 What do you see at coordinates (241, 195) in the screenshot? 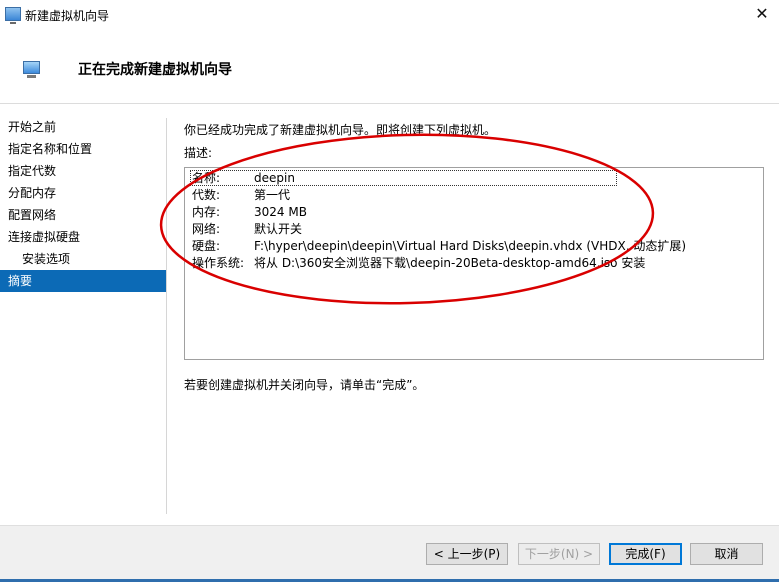
I see `summary-row-generation: 代数: 第一代` at bounding box center [241, 195].